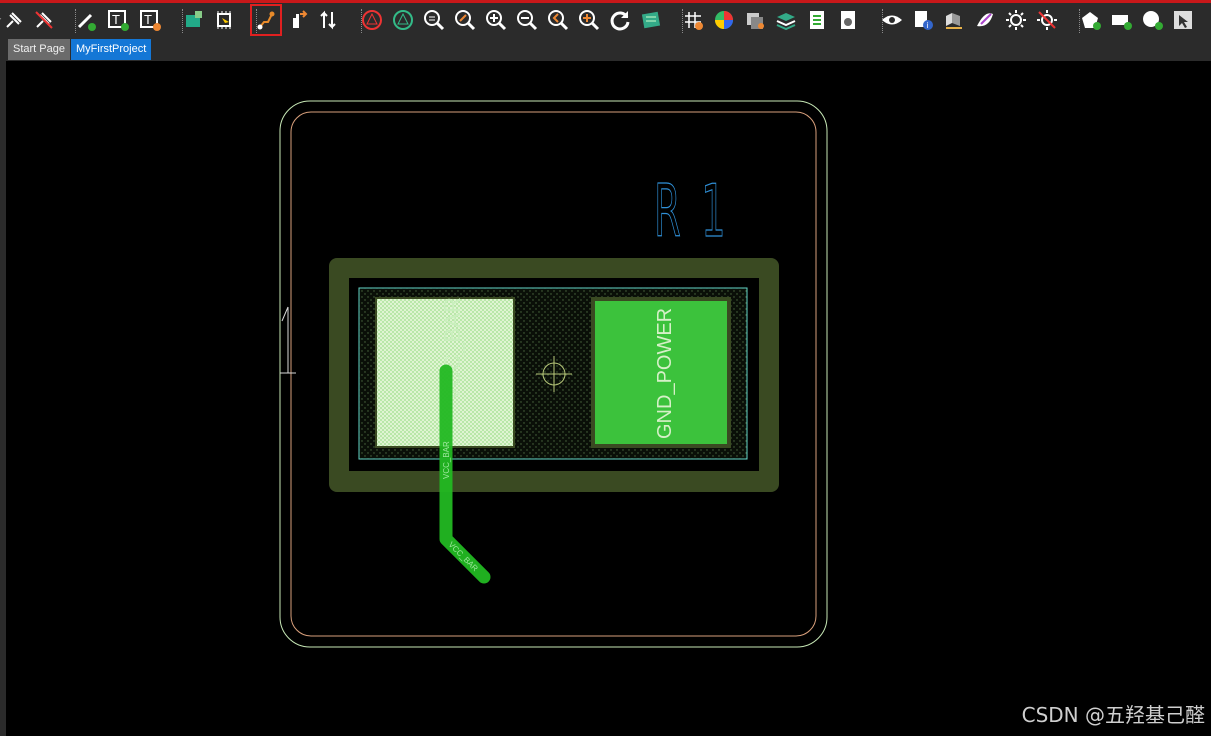 Image resolution: width=1211 pixels, height=736 pixels. I want to click on place-text-icon: T, so click(118, 20).